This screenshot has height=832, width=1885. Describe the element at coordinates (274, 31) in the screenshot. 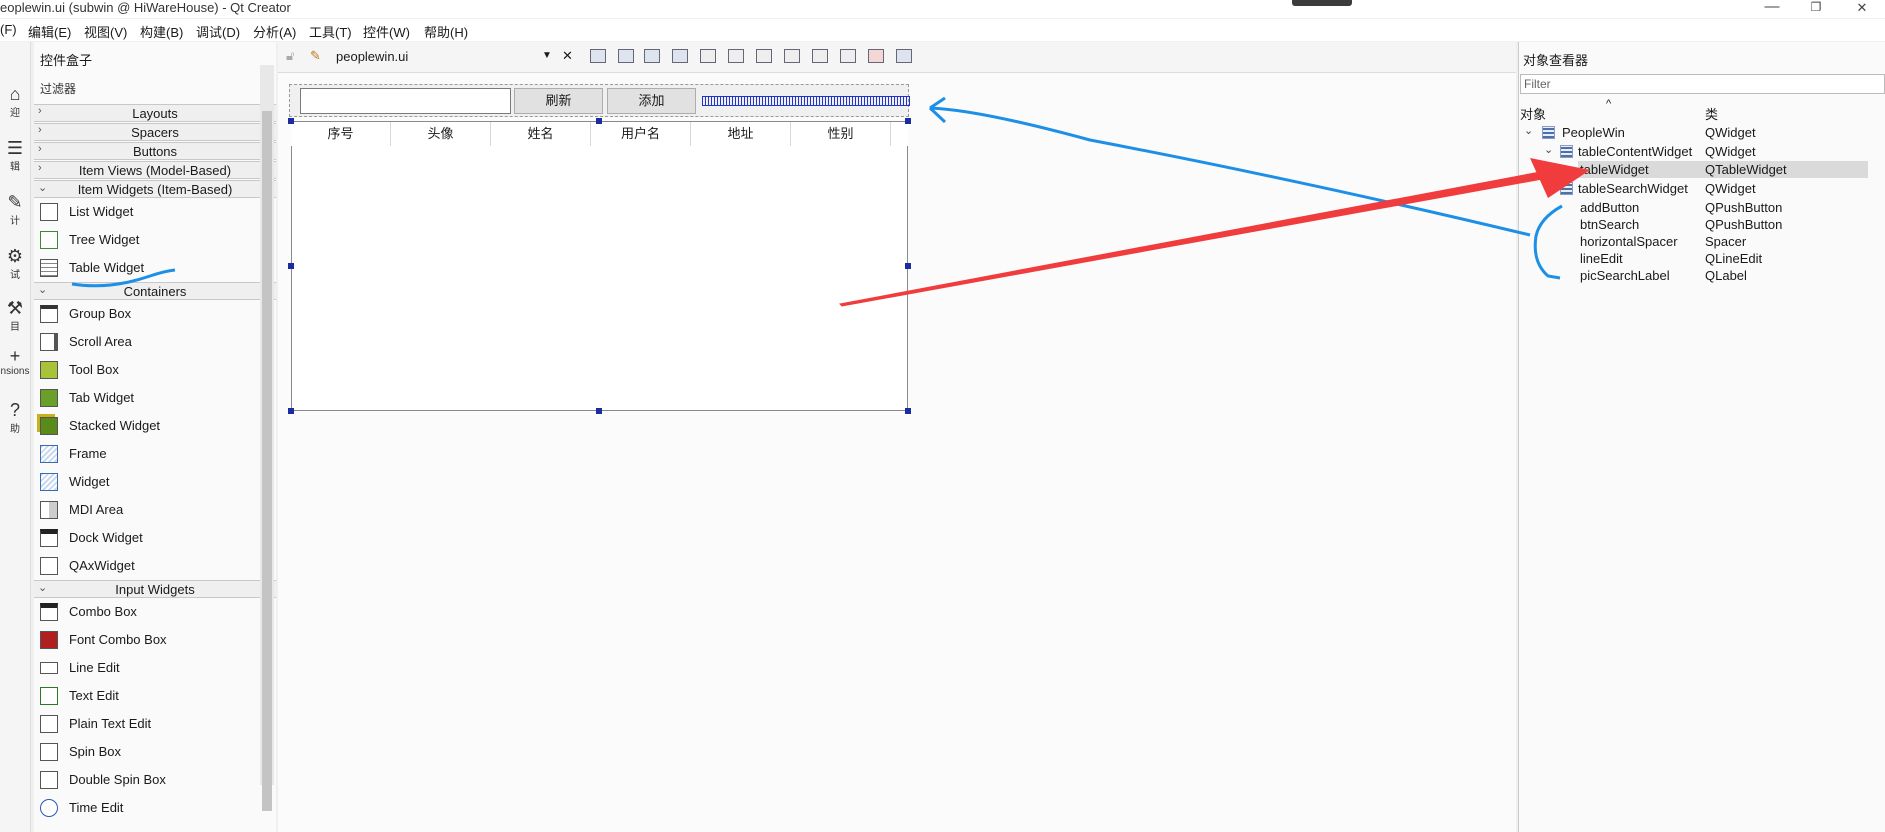

I see `menu-analyze: 分析(A)` at that location.